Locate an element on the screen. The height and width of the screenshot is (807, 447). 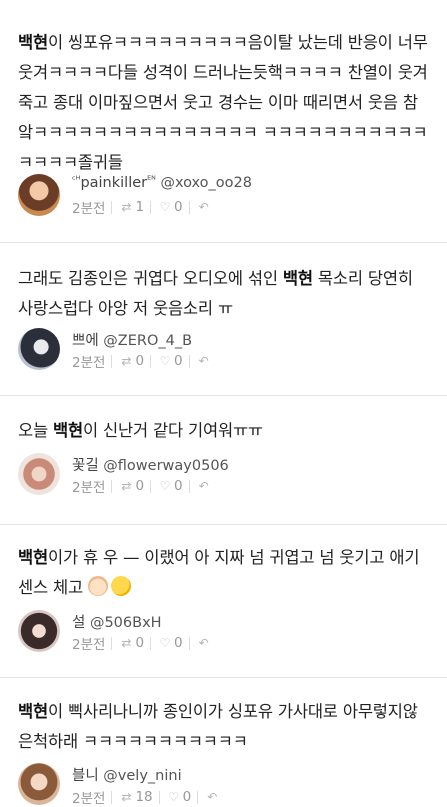
face-blowing-kiss-icon is located at coordinates (121, 586).